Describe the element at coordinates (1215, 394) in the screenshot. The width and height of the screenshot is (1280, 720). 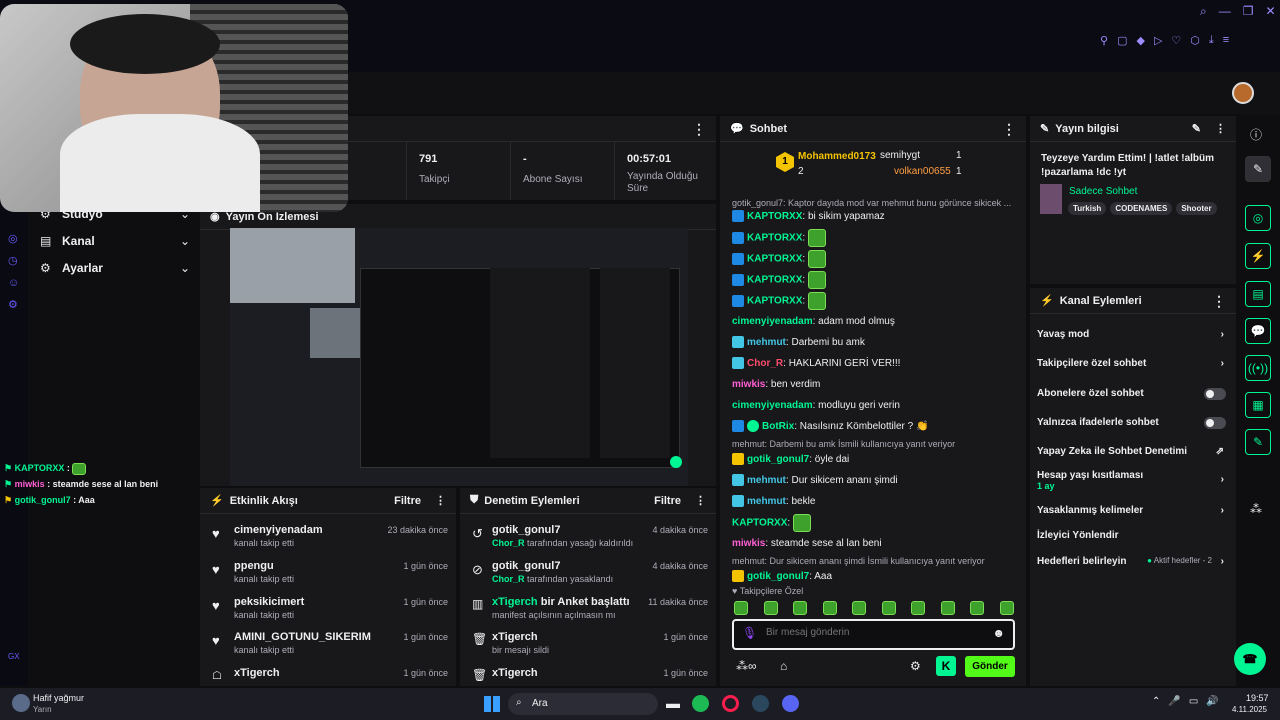
I see `subs-only-toggle` at that location.